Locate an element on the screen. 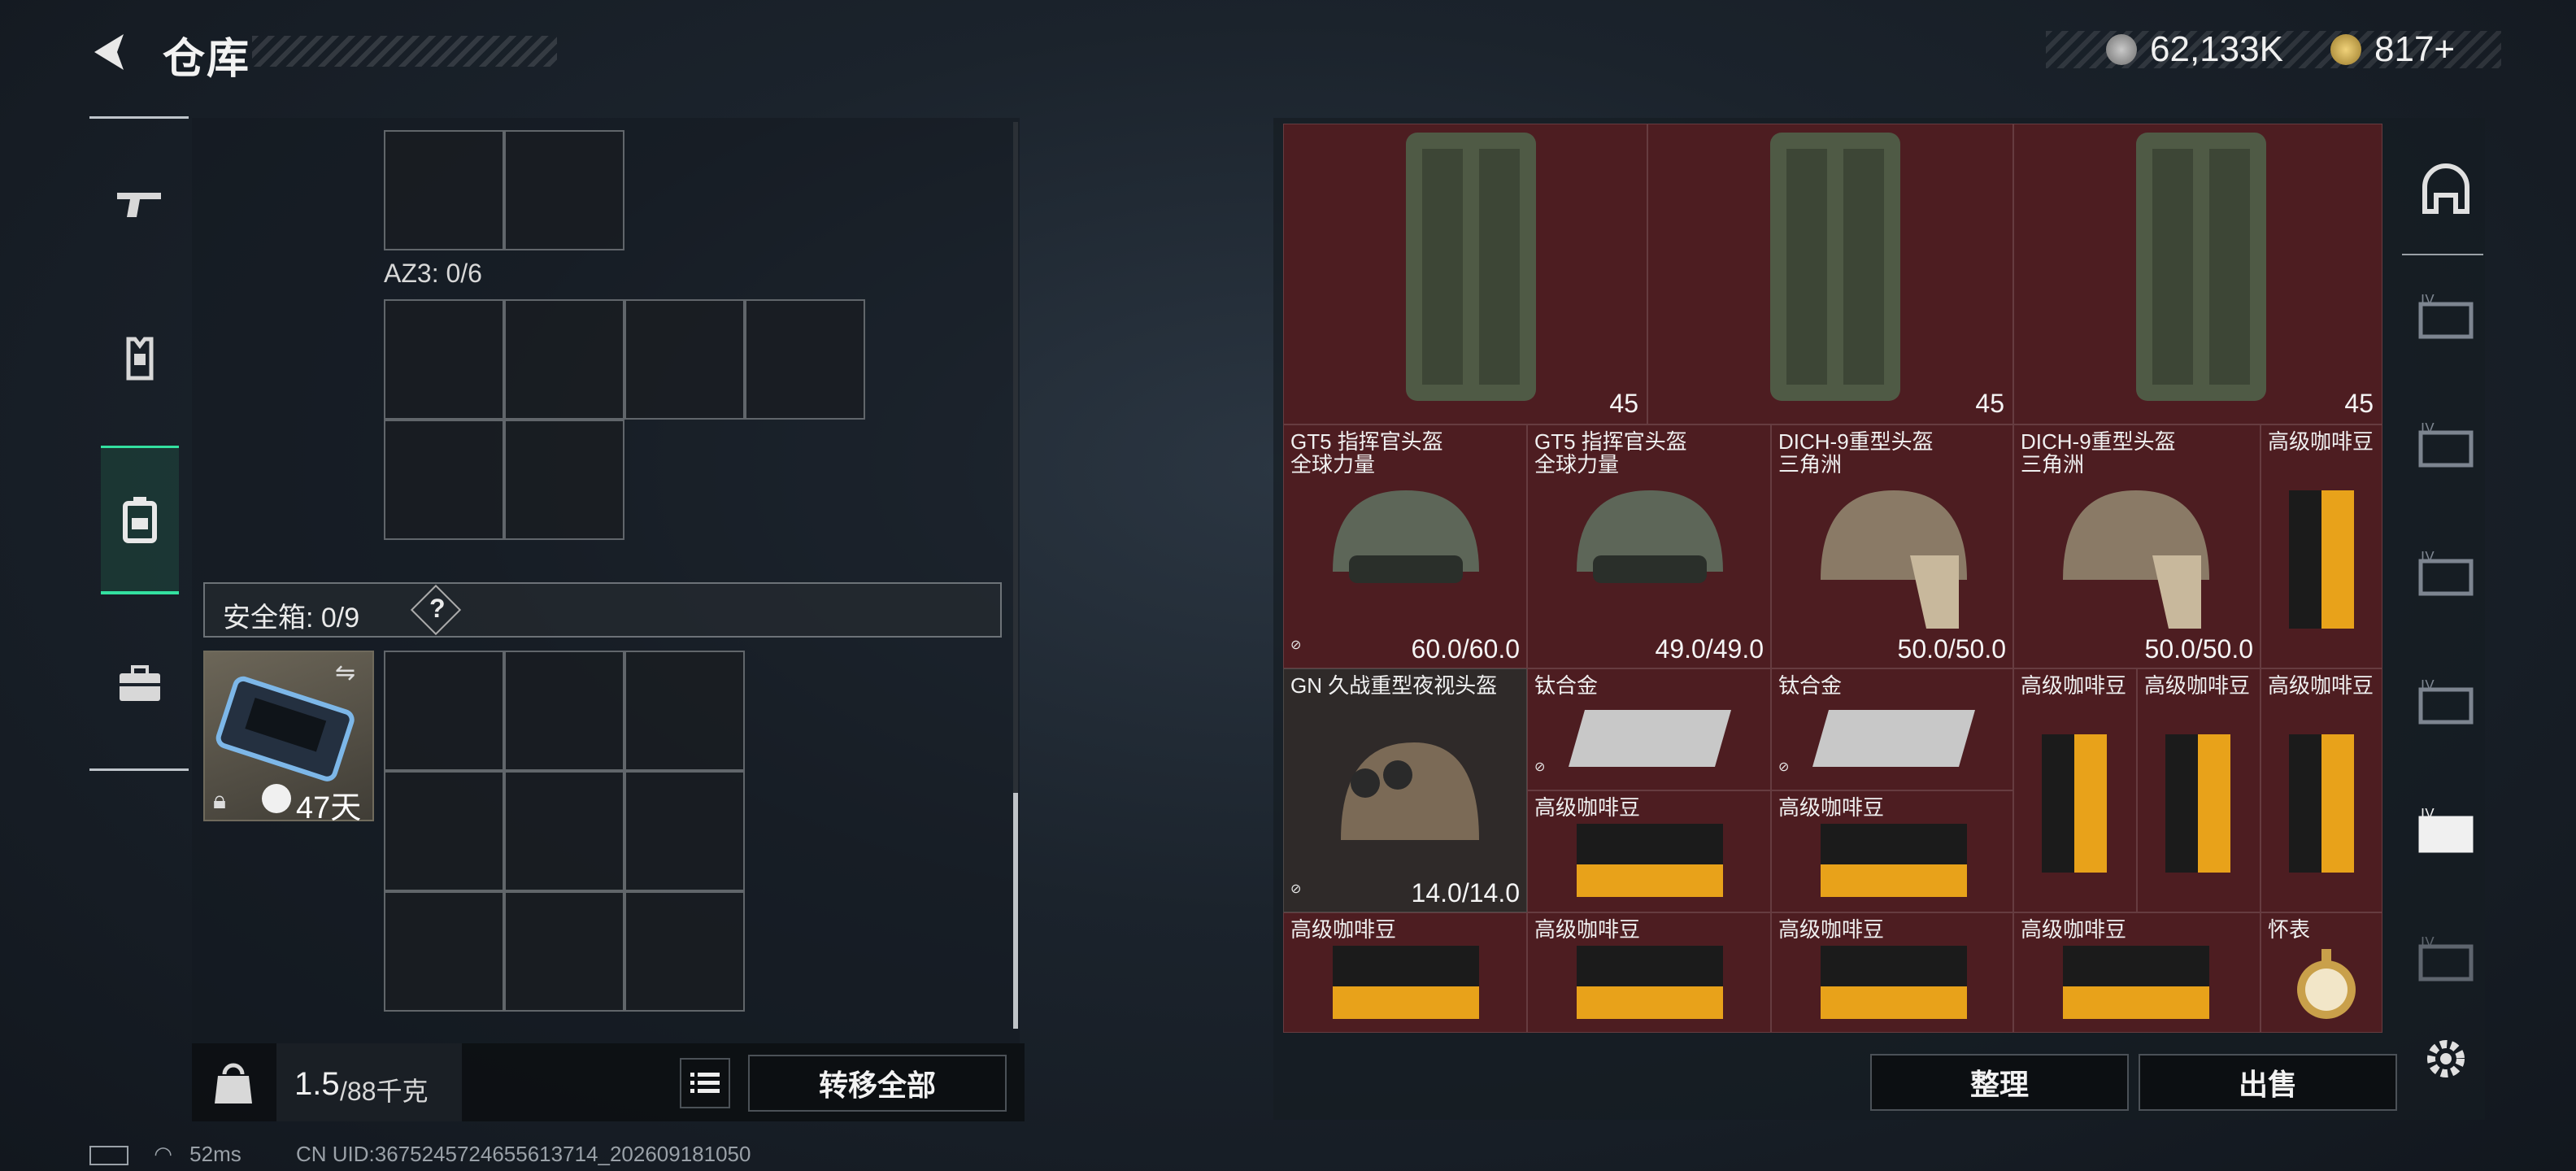 The width and height of the screenshot is (2576, 1171). storage-tab-4: IV is located at coordinates (2446, 705).